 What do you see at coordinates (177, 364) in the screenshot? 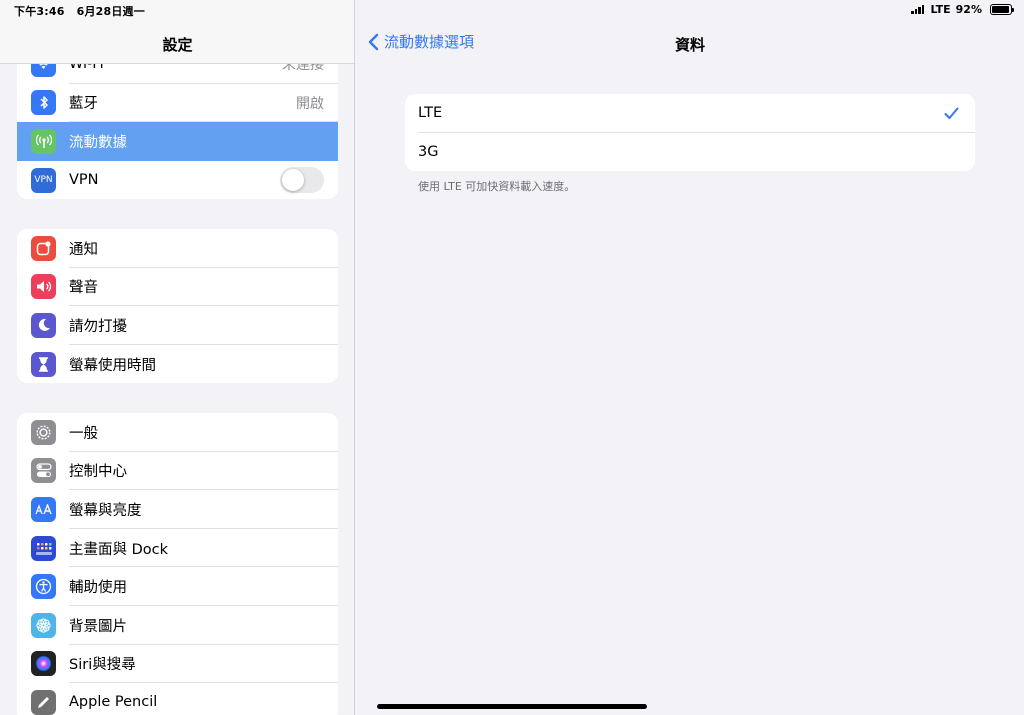
I see `sidebar-item-screen-time: 螢幕使用時間` at bounding box center [177, 364].